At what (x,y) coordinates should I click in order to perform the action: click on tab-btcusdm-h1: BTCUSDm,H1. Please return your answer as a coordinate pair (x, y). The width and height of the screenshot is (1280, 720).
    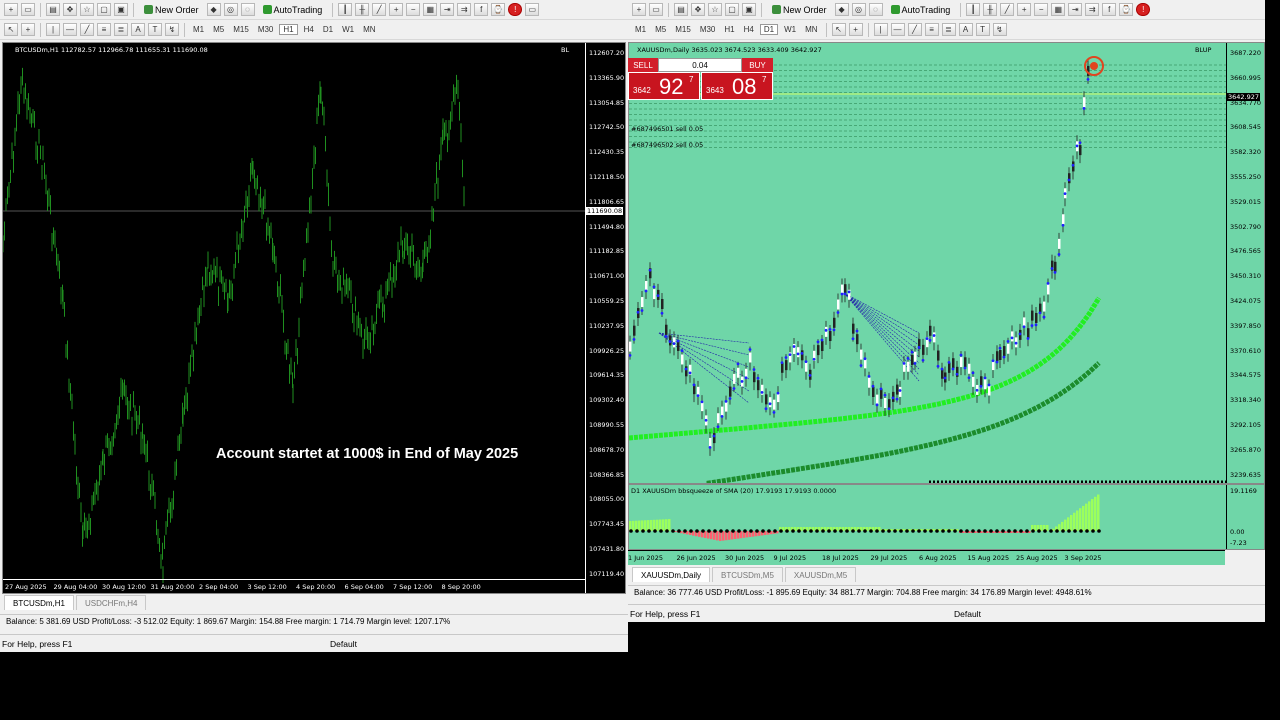
    Looking at the image, I should click on (39, 602).